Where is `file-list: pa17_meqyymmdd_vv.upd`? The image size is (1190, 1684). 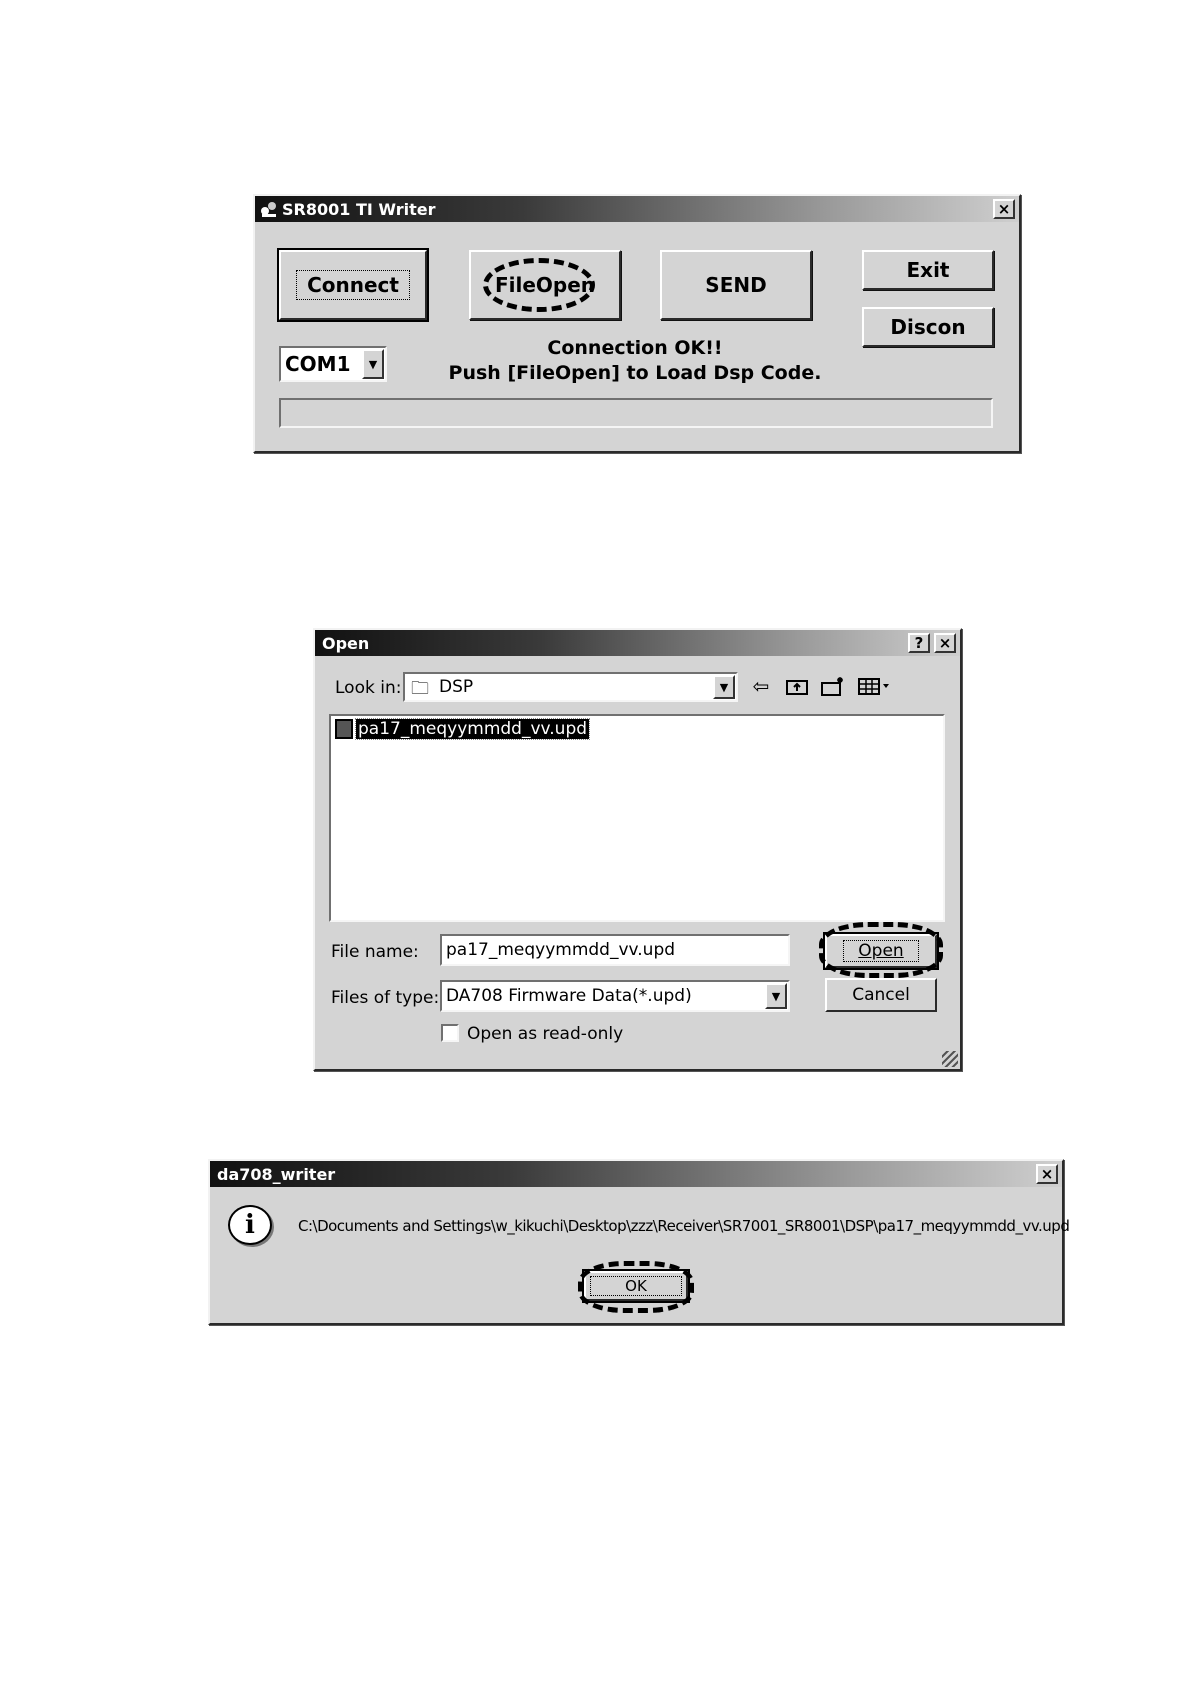
file-list: pa17_meqyymmdd_vv.upd is located at coordinates (637, 818).